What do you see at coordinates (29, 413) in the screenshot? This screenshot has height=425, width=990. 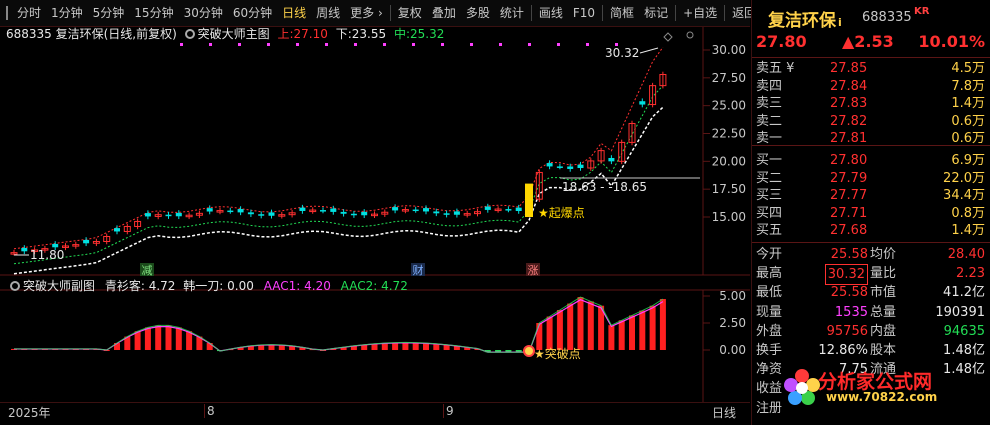 I see `time-label-year: 2025年` at bounding box center [29, 413].